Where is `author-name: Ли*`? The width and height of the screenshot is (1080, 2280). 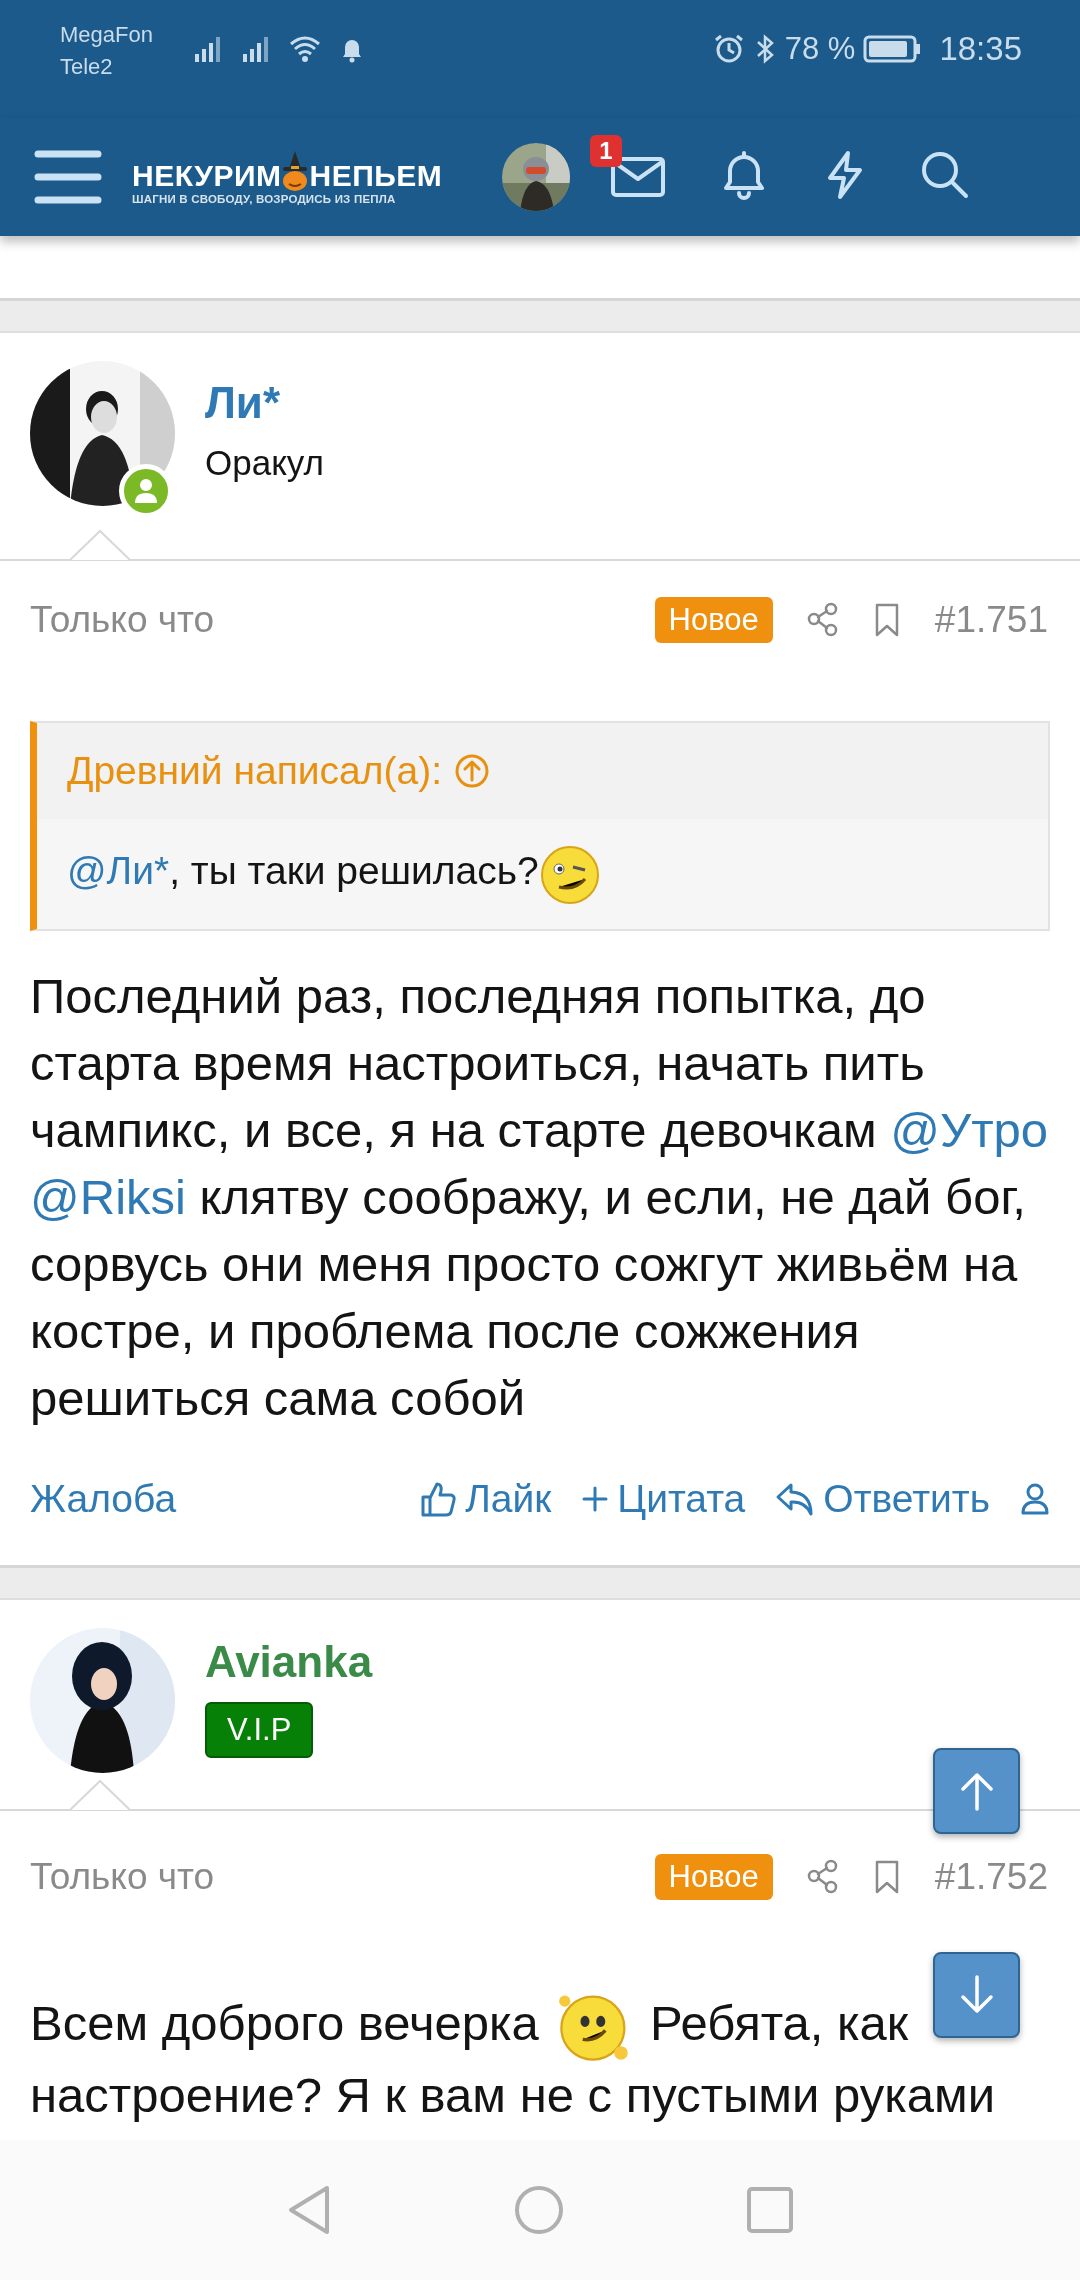
author-name: Ли* is located at coordinates (264, 403).